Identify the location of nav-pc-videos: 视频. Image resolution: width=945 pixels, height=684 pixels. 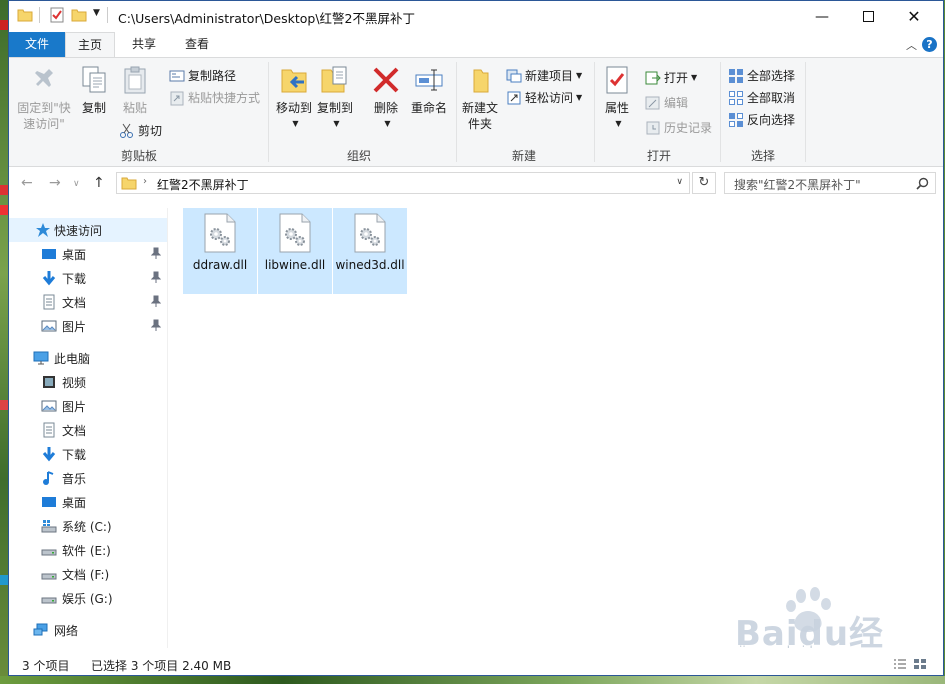
(88, 382).